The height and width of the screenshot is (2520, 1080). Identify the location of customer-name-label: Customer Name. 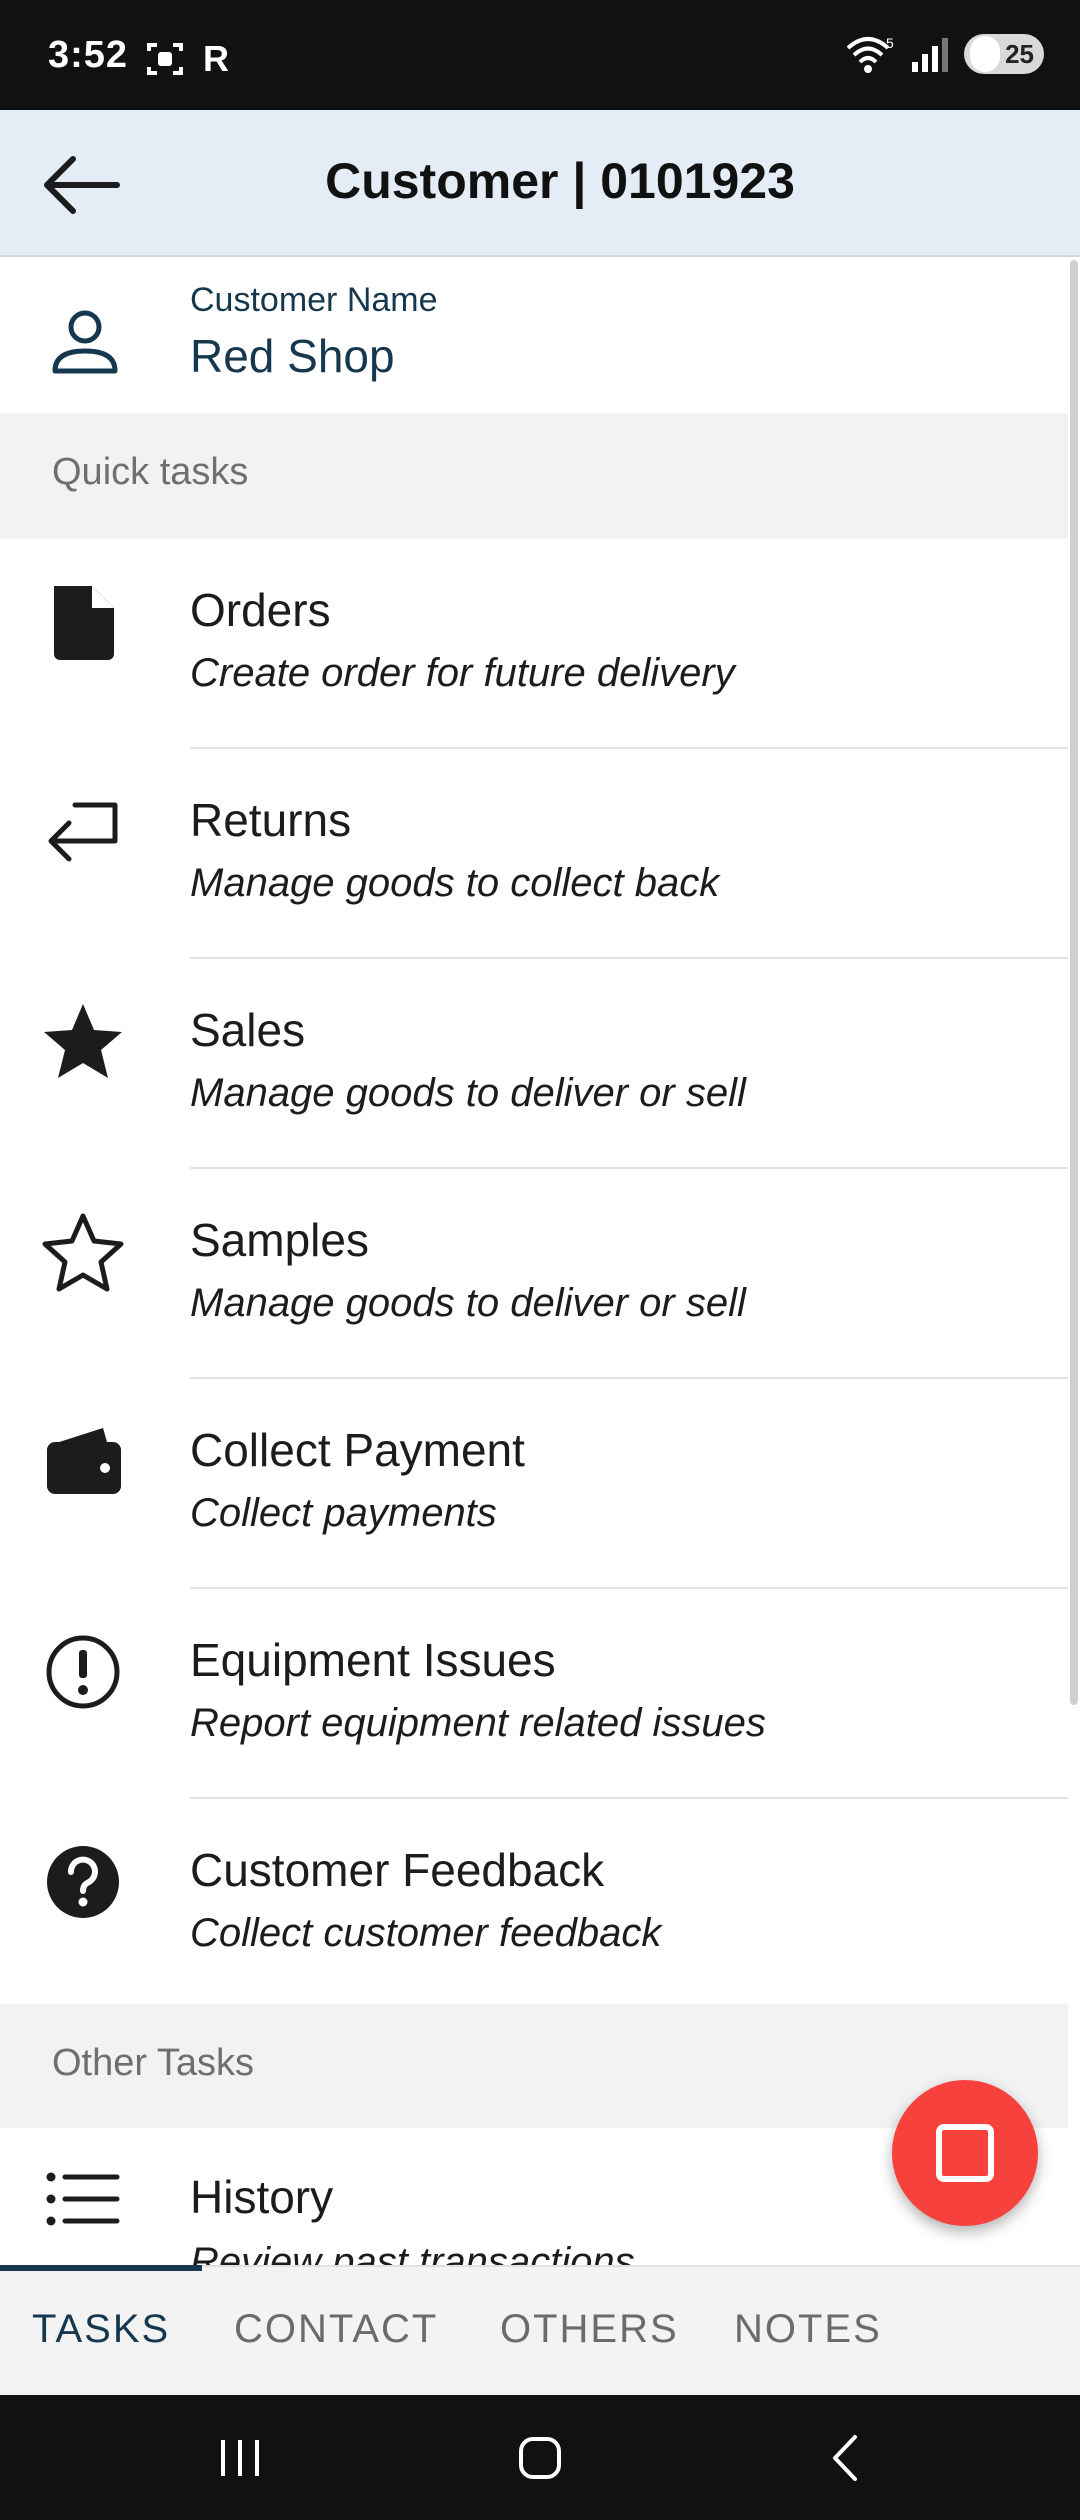
(314, 300).